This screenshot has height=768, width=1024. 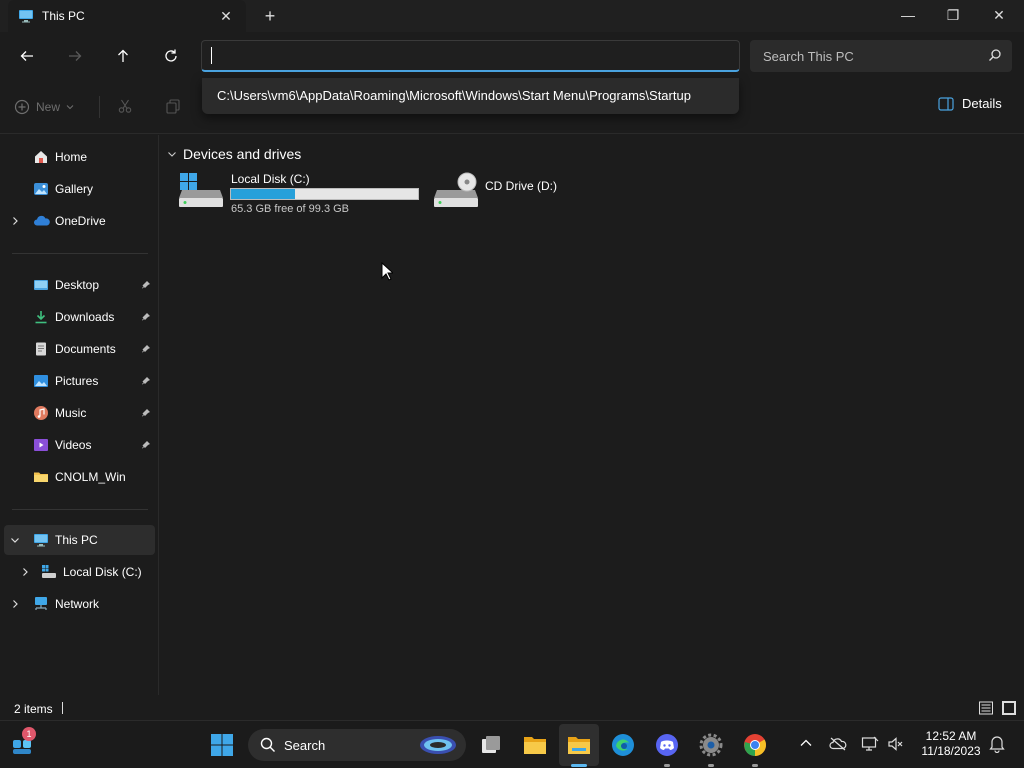 What do you see at coordinates (951, 751) in the screenshot?
I see `clock-date: 11/18/2023` at bounding box center [951, 751].